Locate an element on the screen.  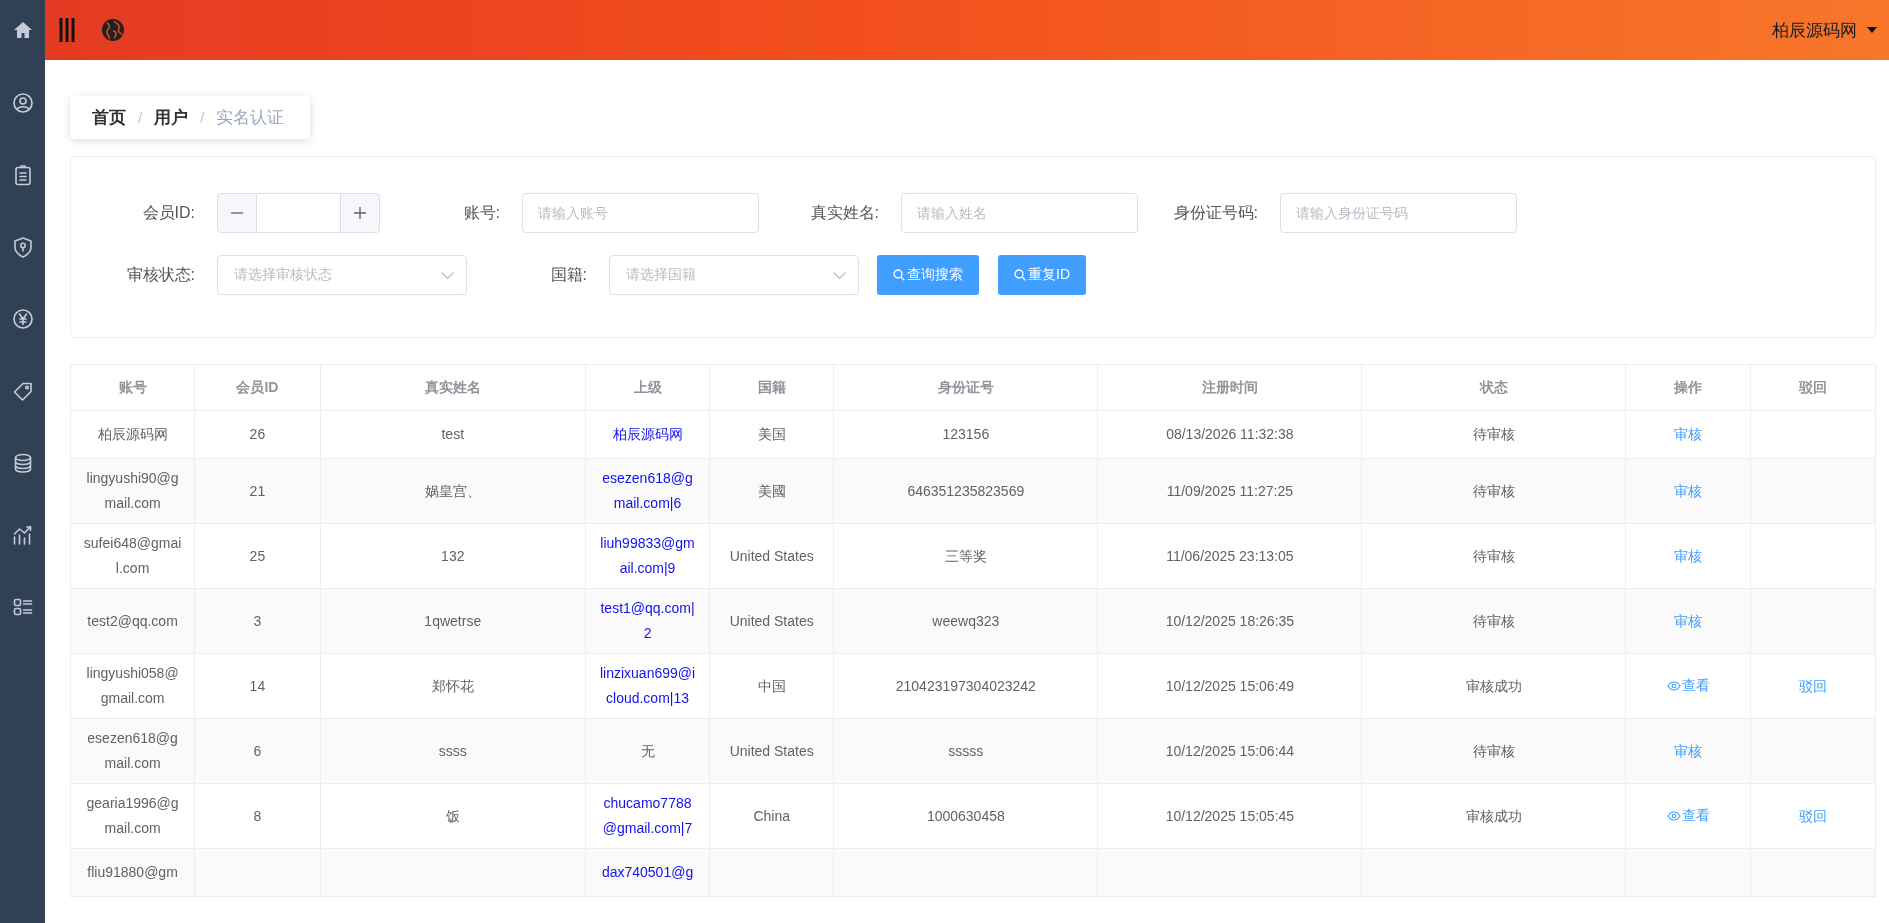
yen-circle-icon is located at coordinates (22, 319).